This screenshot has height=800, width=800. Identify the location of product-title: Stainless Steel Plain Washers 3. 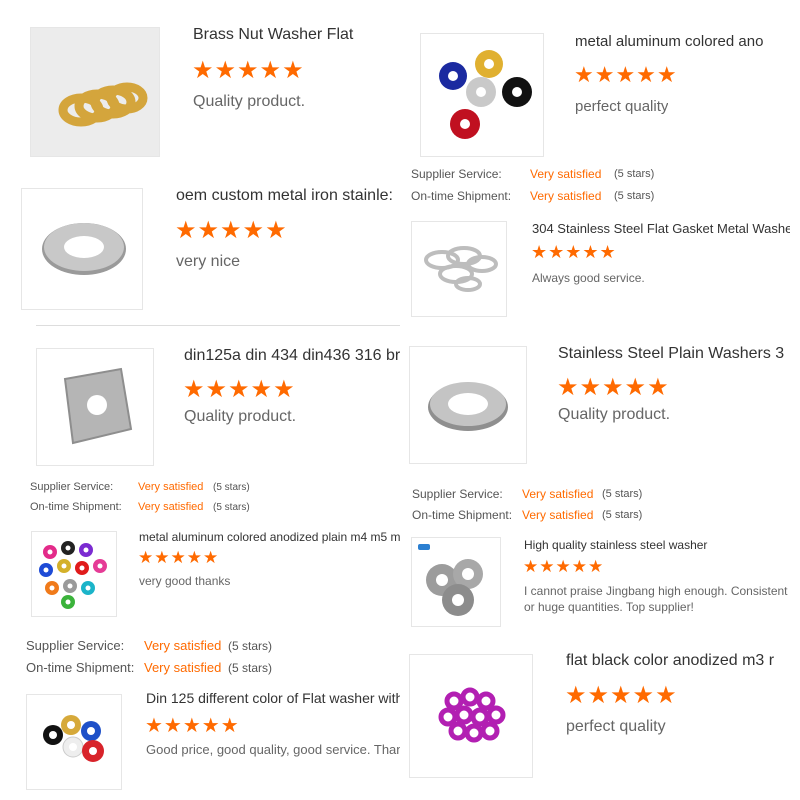
(674, 354).